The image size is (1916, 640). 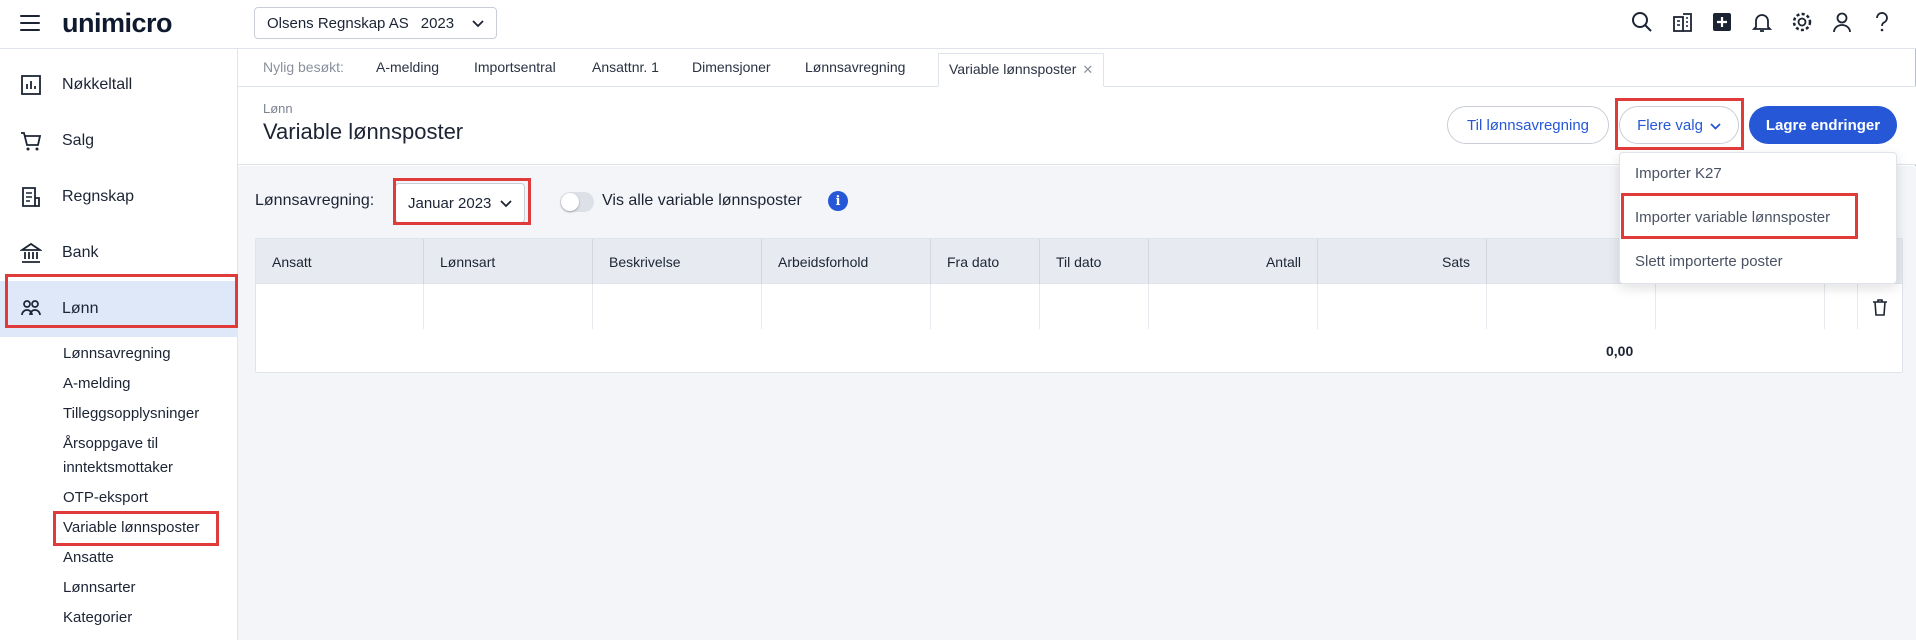 What do you see at coordinates (1642, 22) in the screenshot?
I see `search-icon` at bounding box center [1642, 22].